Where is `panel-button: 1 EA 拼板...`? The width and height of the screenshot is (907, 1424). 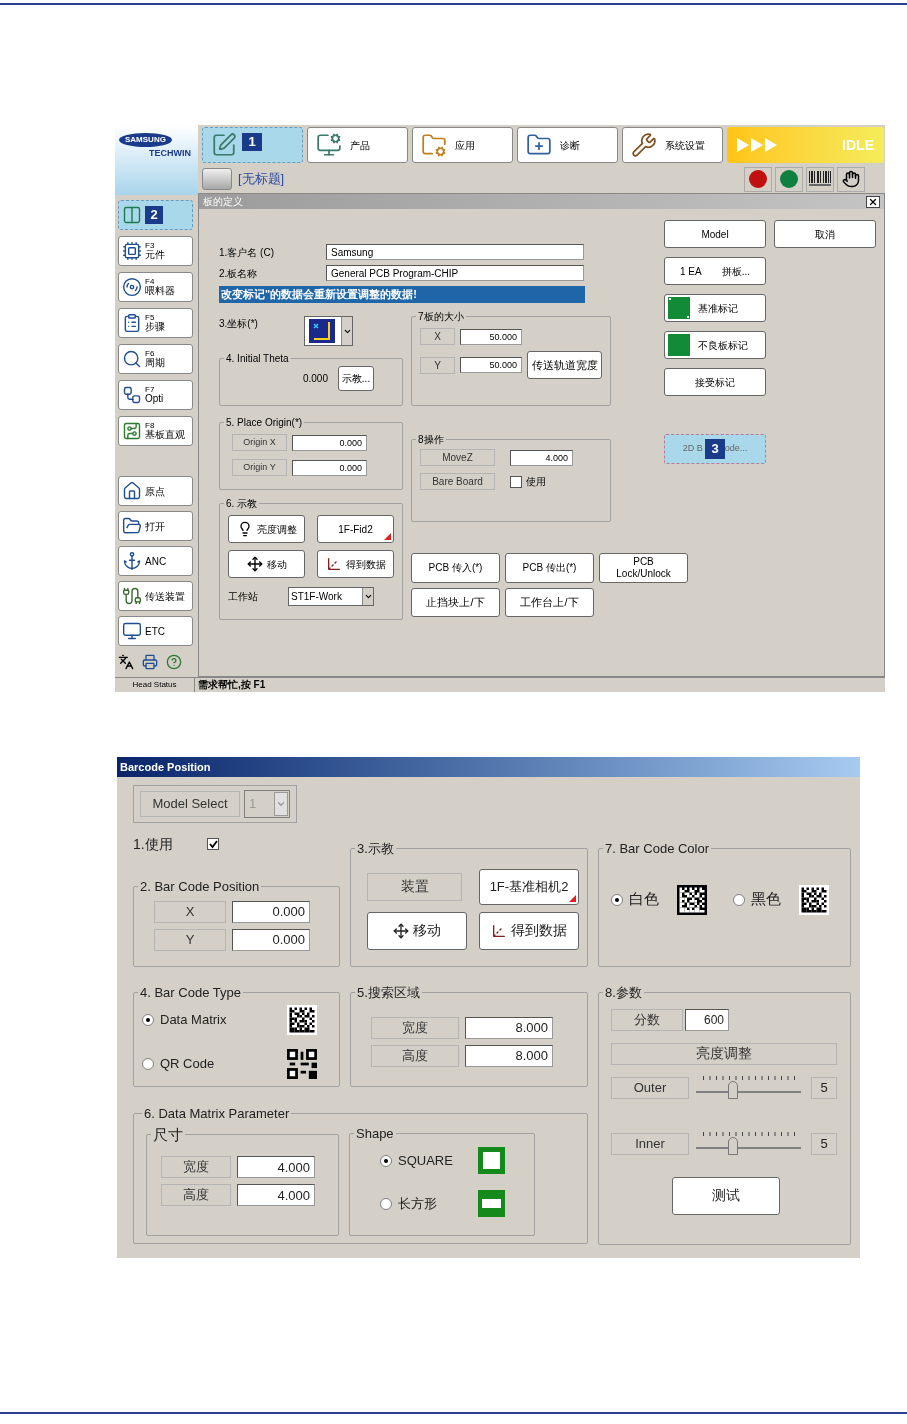 panel-button: 1 EA 拼板... is located at coordinates (715, 271).